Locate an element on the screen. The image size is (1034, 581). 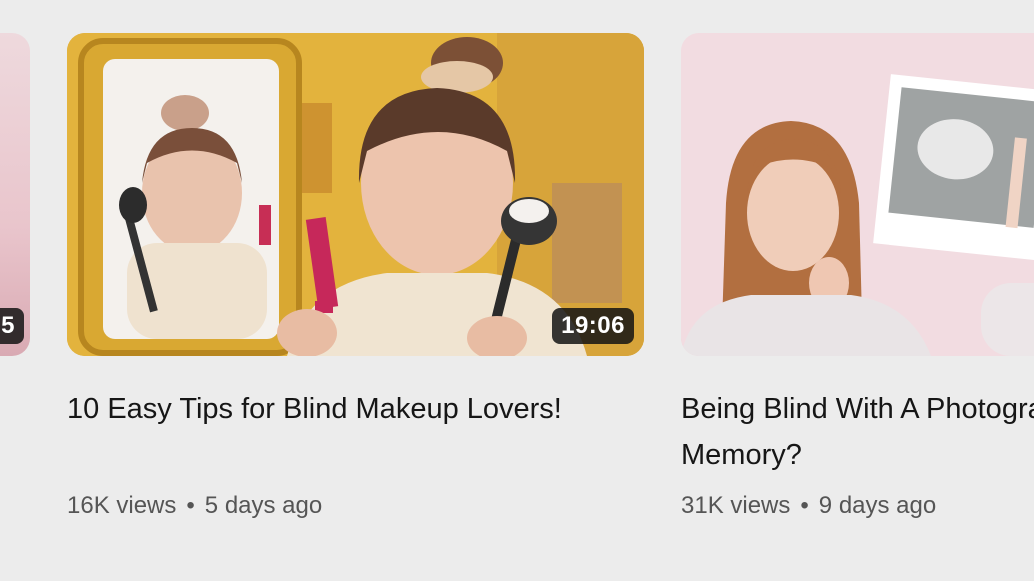
view-count: 31K views is located at coordinates (736, 505).